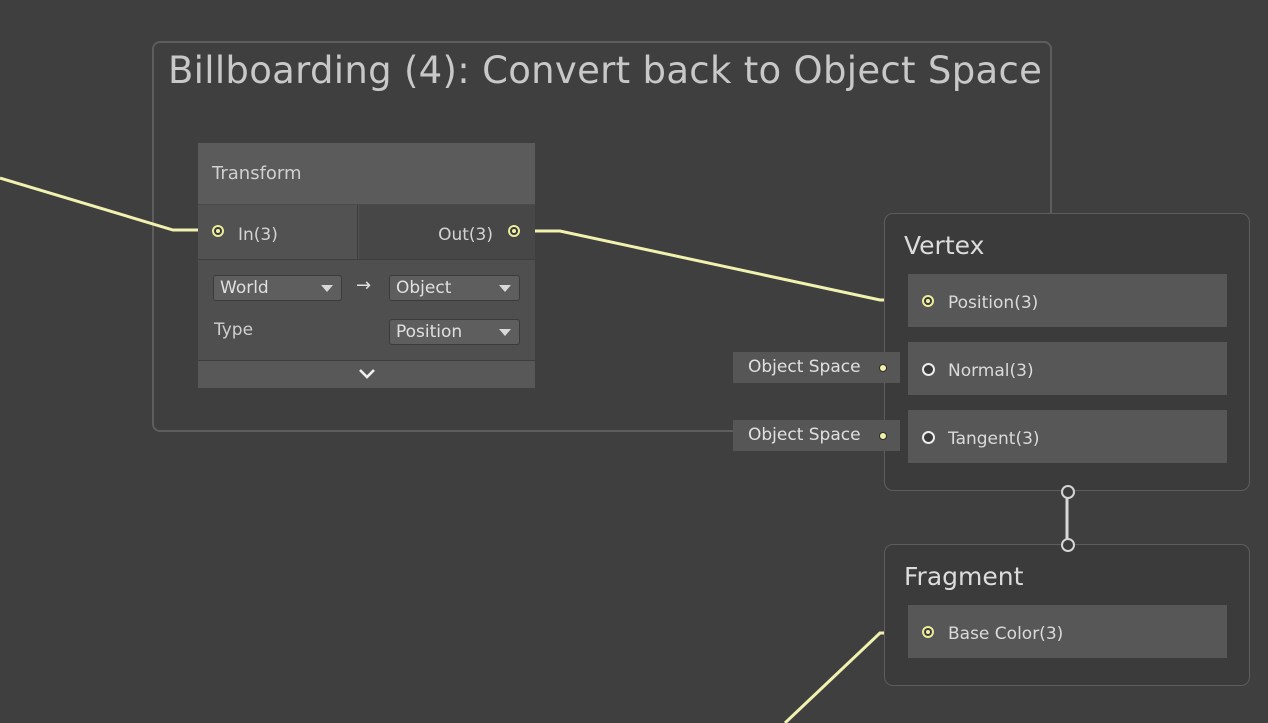 The image size is (1268, 723). What do you see at coordinates (944, 245) in the screenshot?
I see `vertex-title: Vertex` at bounding box center [944, 245].